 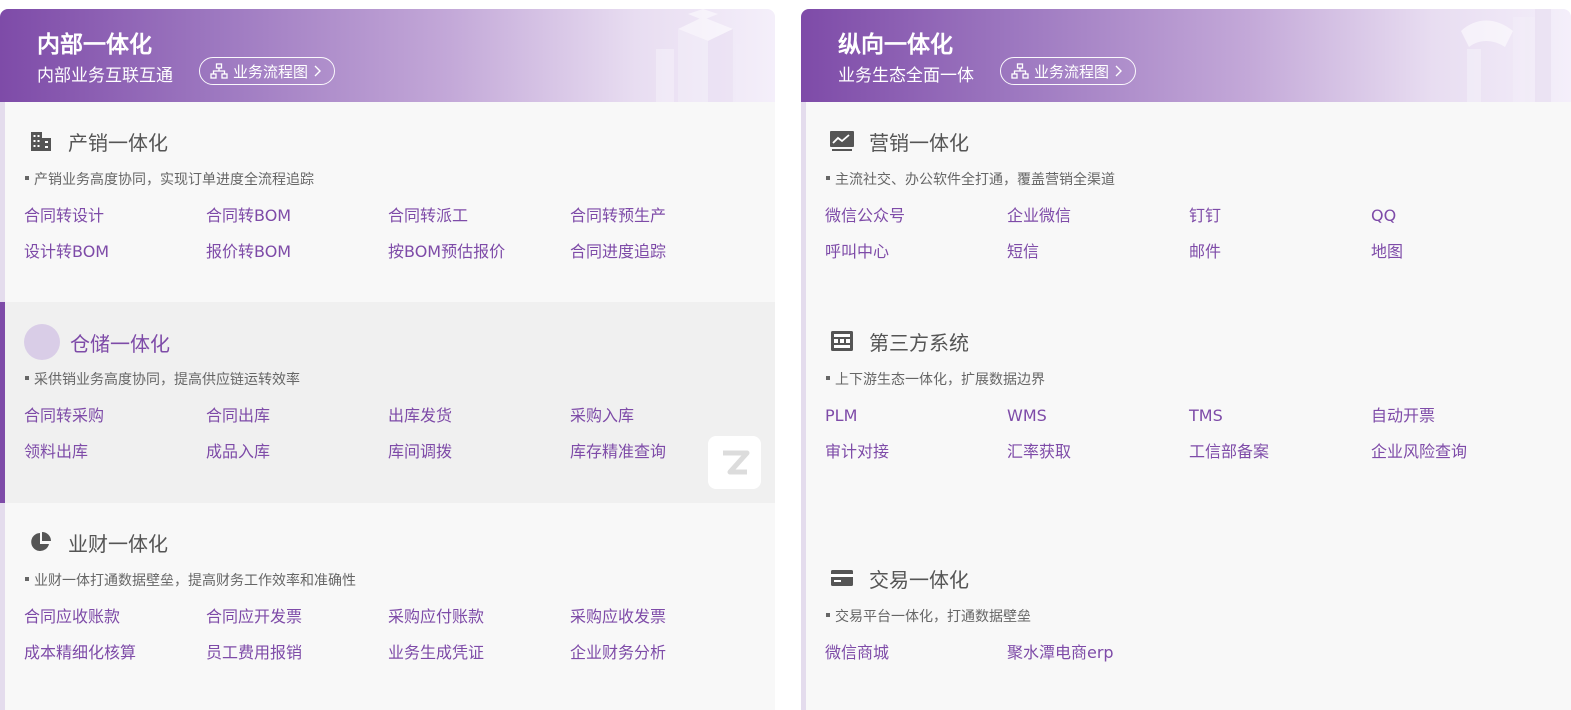 What do you see at coordinates (1098, 653) in the screenshot?
I see `link-item: 聚水潭电商erp` at bounding box center [1098, 653].